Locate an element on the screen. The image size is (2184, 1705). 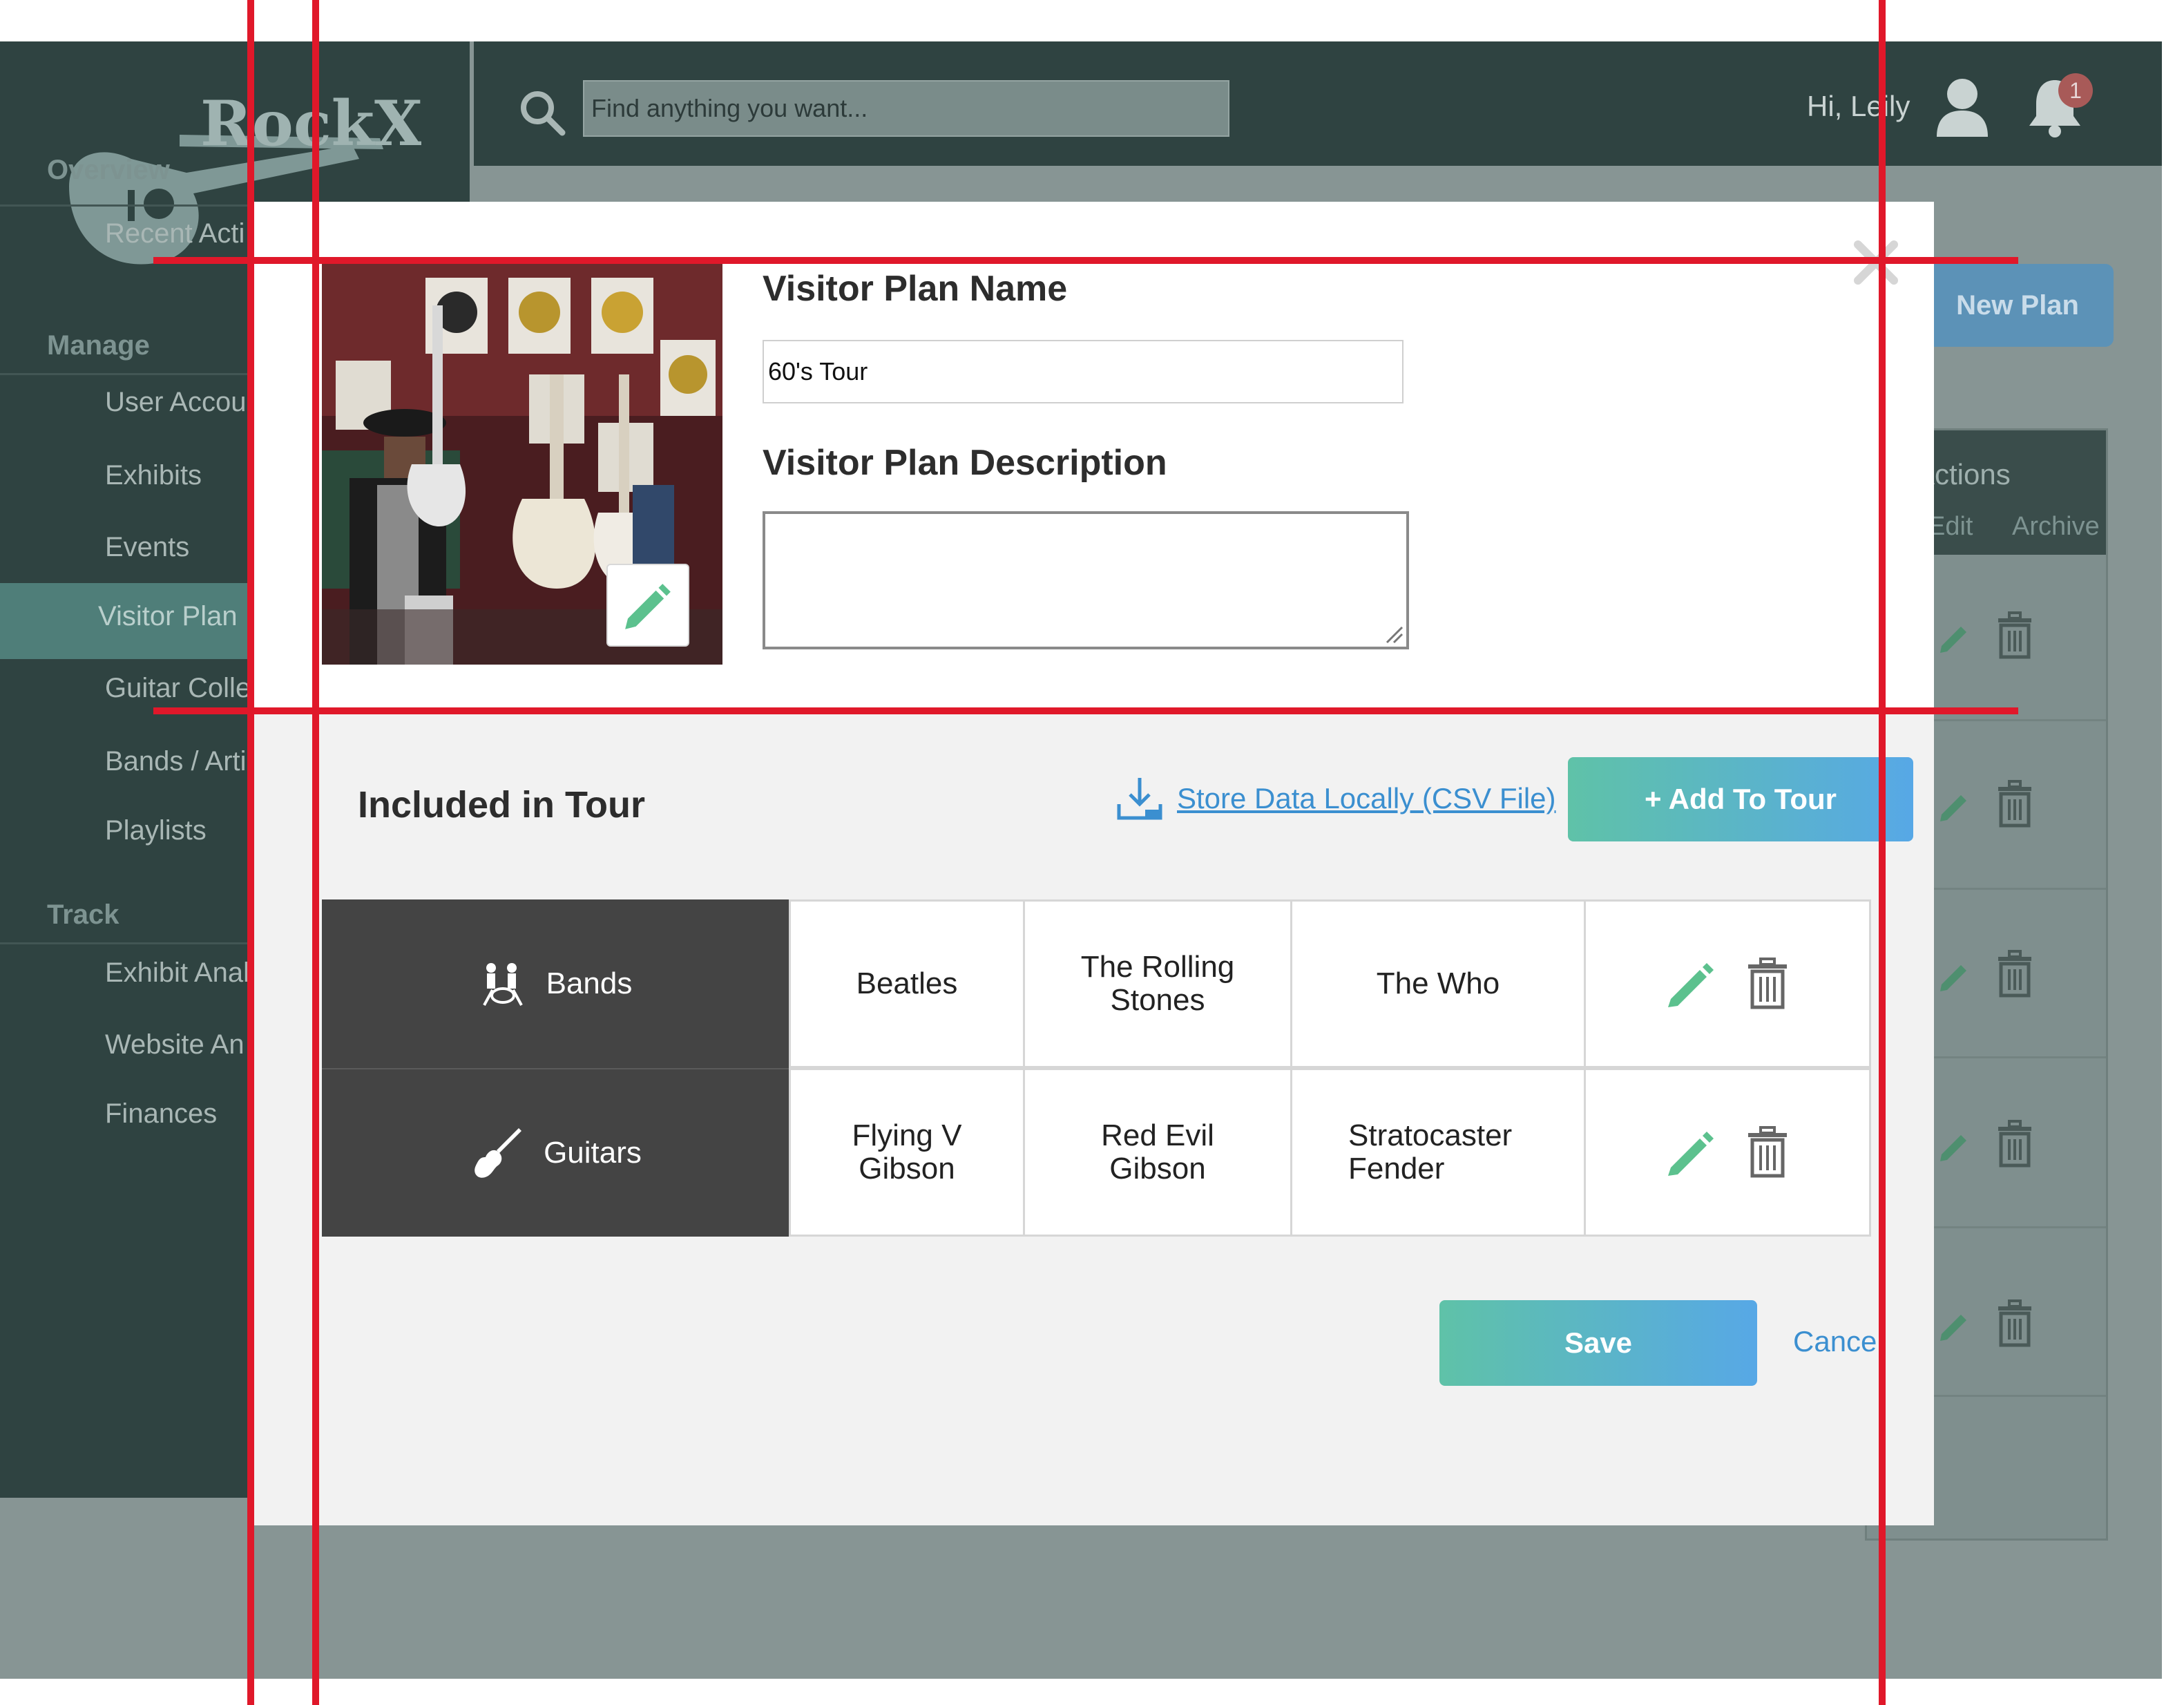
sidebar-item-finances: Finances is located at coordinates (161, 1114).